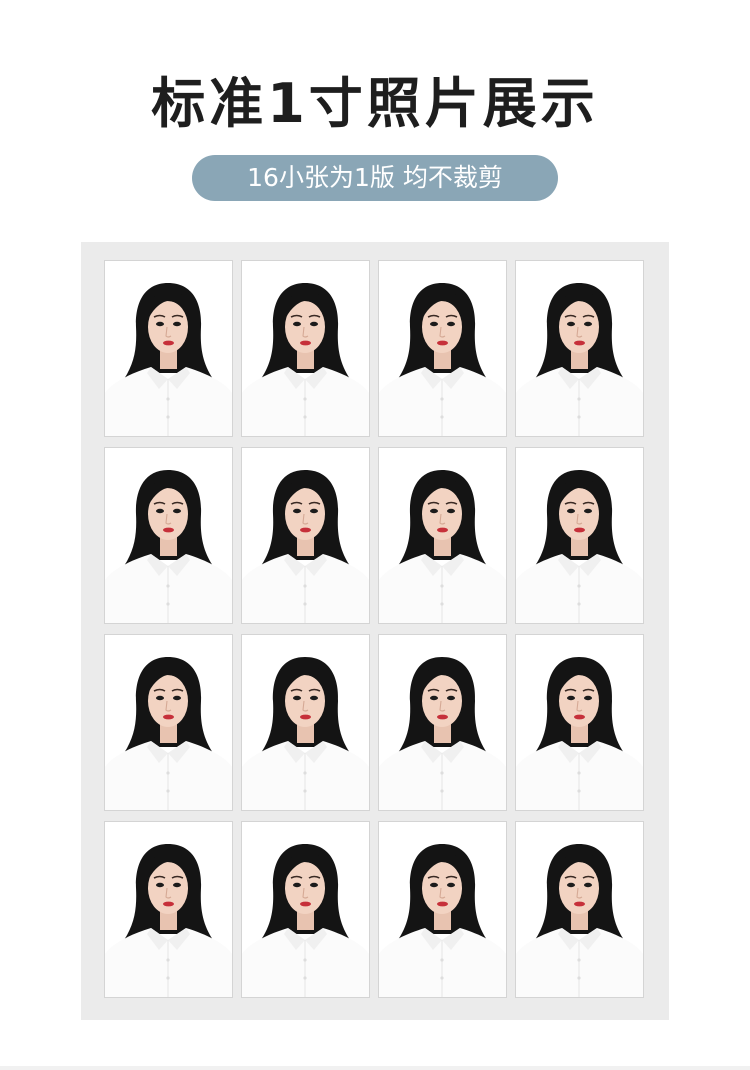 The image size is (750, 1070). What do you see at coordinates (375, 103) in the screenshot?
I see `page-title: 标准1寸照片展示` at bounding box center [375, 103].